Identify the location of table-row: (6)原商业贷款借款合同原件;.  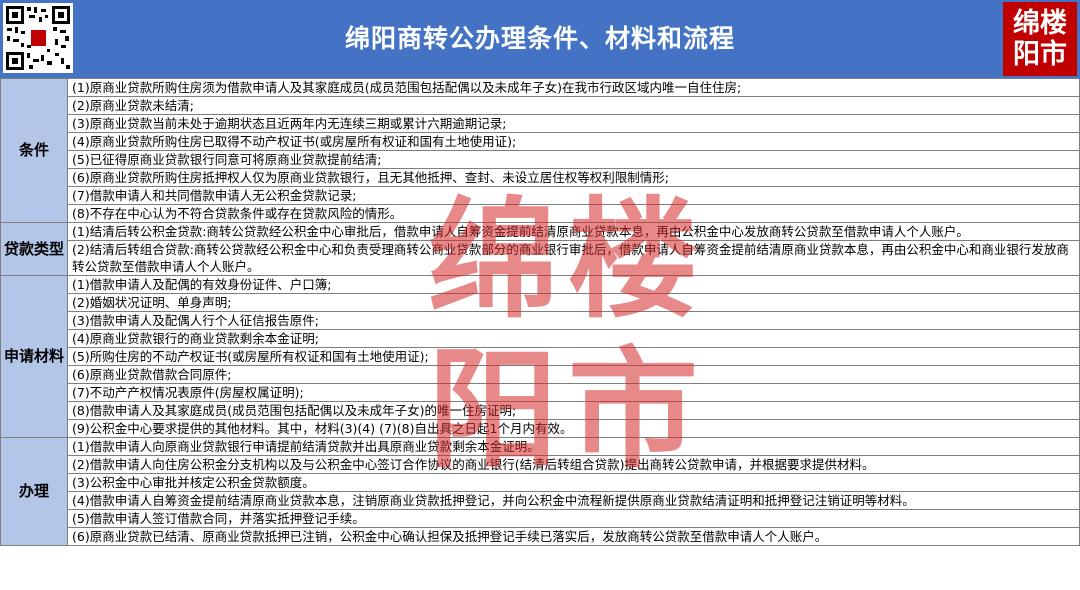
(540, 374).